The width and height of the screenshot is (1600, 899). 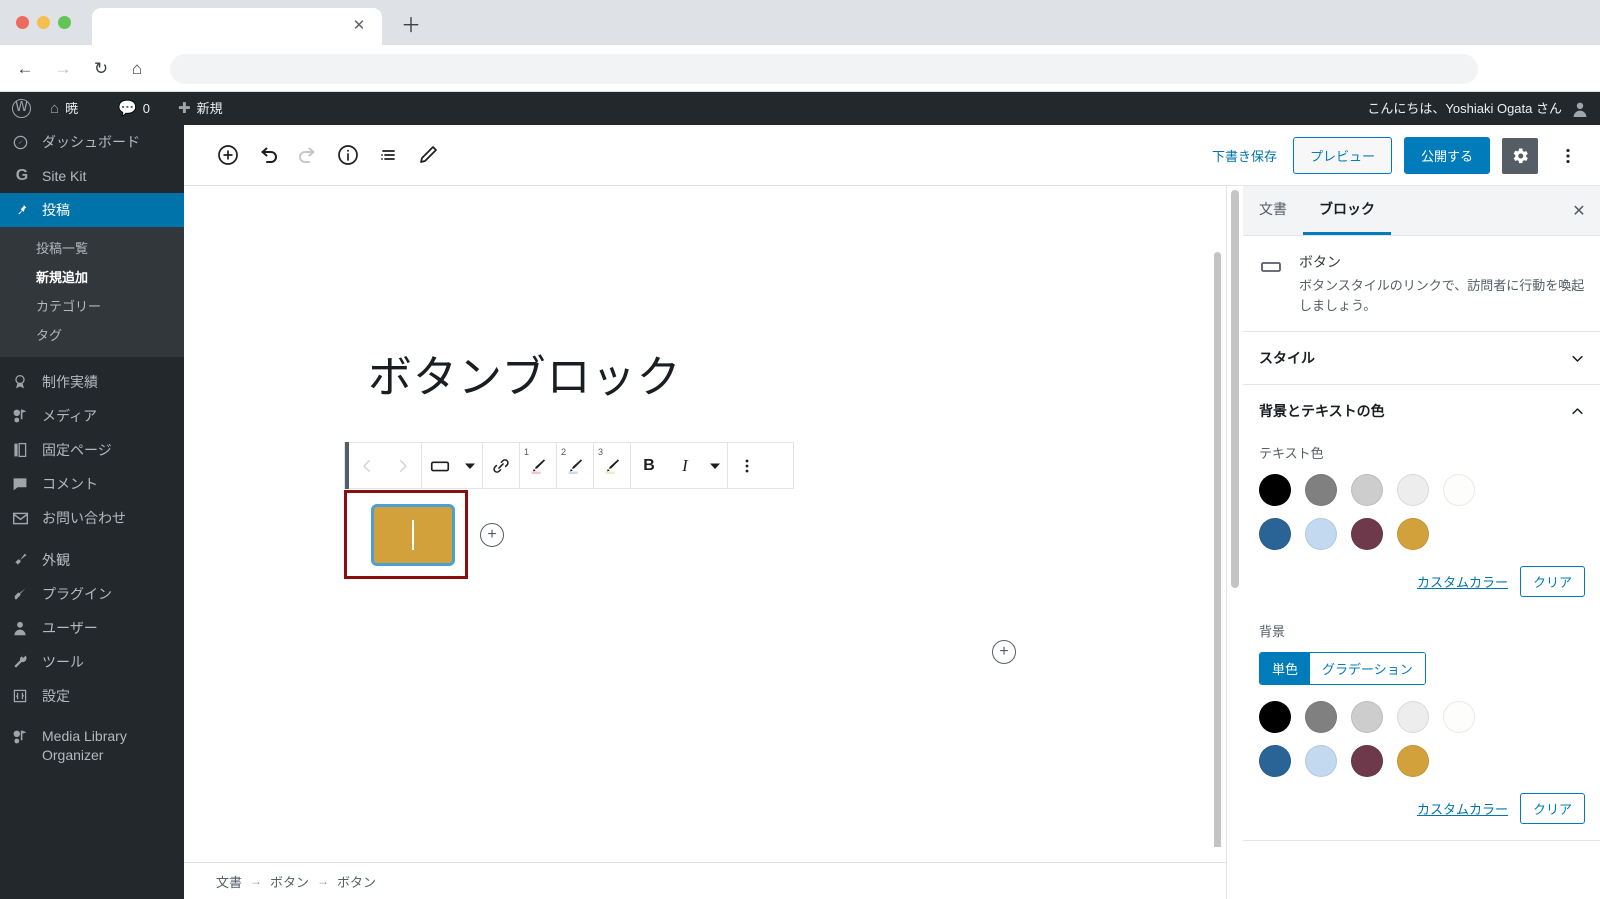 I want to click on post-title: ボタンブロック, so click(x=525, y=373).